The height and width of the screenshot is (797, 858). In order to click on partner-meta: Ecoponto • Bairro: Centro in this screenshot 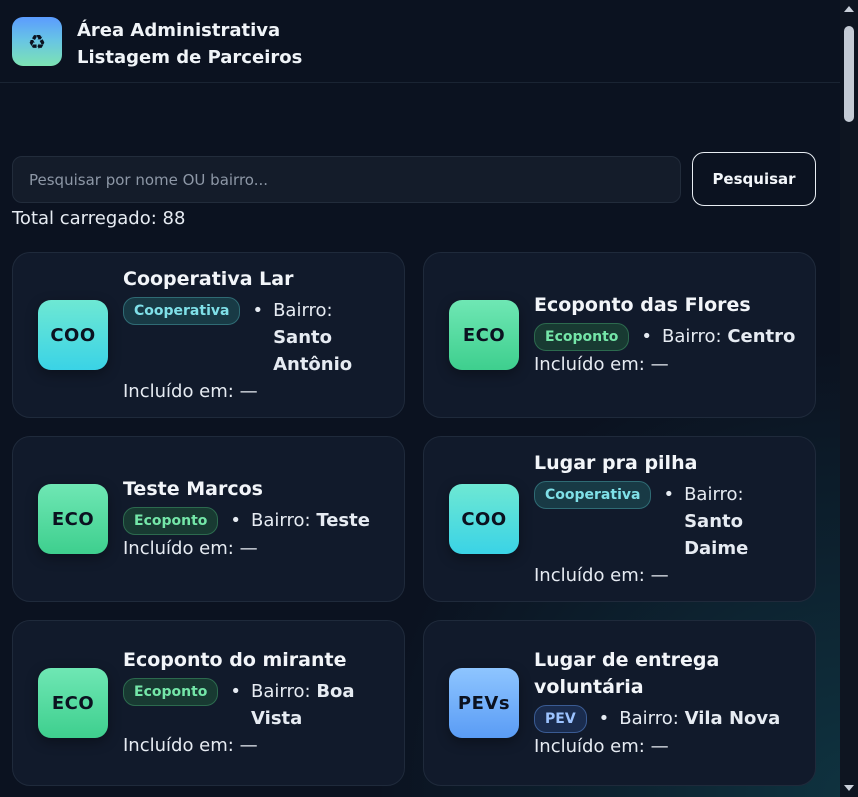, I will do `click(668, 337)`.